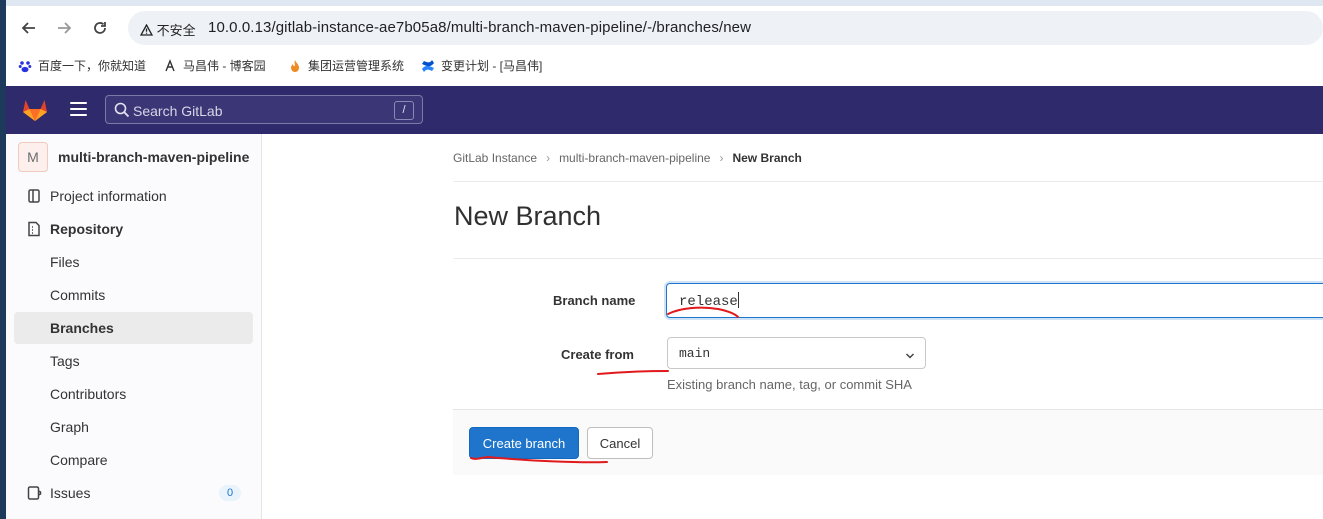 The height and width of the screenshot is (519, 1323). Describe the element at coordinates (34, 493) in the screenshot. I see `issues-icon` at that location.